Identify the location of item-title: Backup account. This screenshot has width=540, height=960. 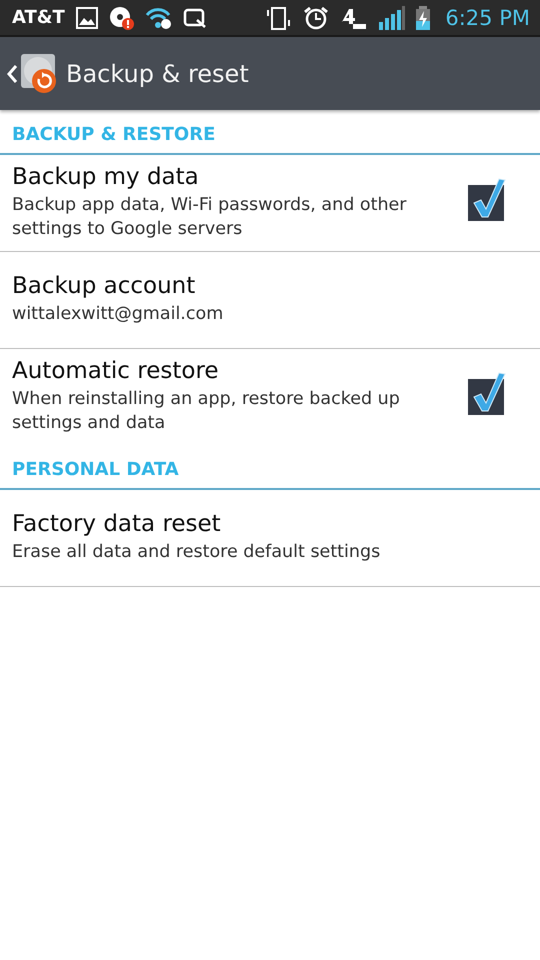
(104, 286).